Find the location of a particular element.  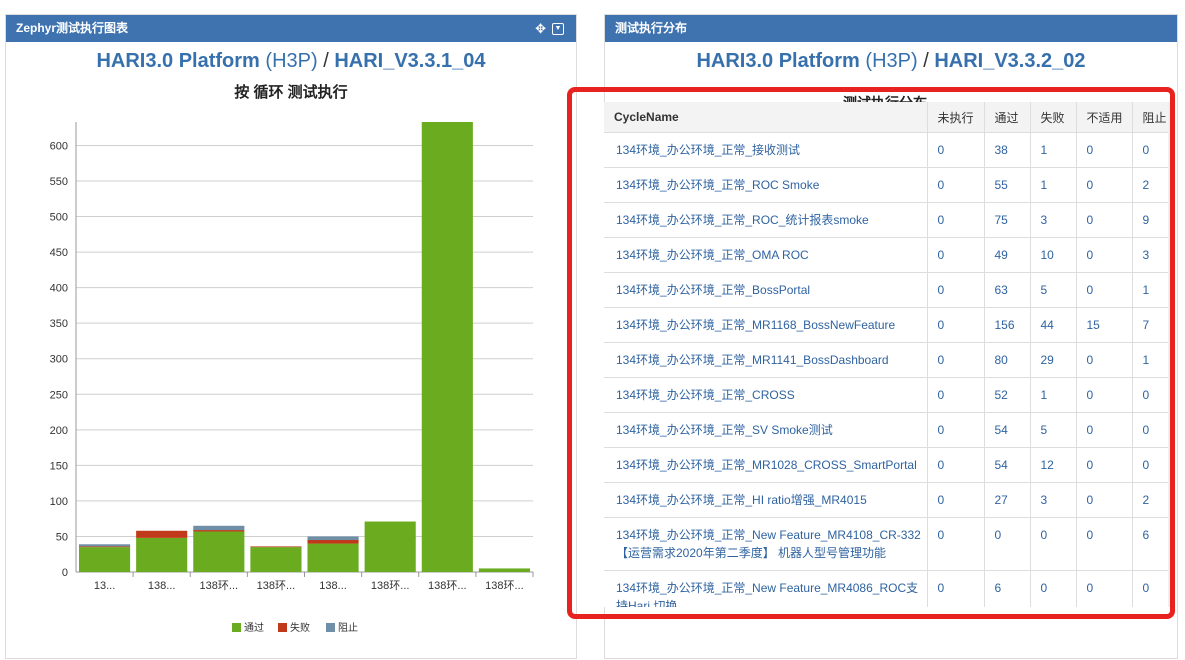

cell-pass: 75 is located at coordinates (1007, 220).